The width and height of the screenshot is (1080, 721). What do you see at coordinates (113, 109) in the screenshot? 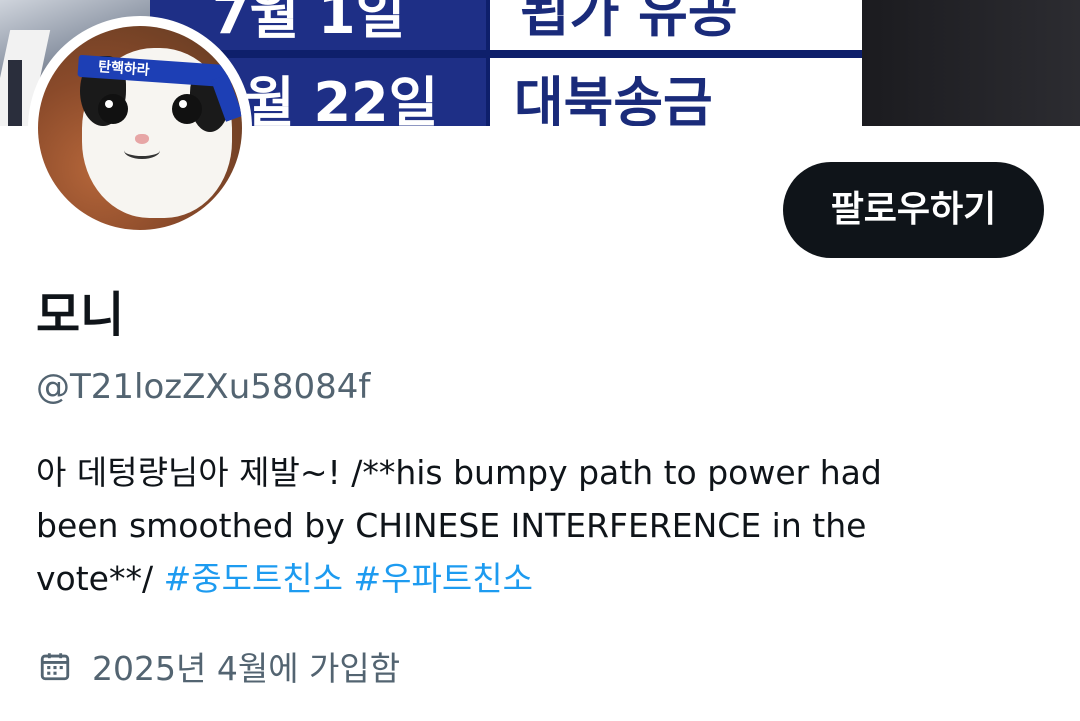
I see `cat-left-eye` at bounding box center [113, 109].